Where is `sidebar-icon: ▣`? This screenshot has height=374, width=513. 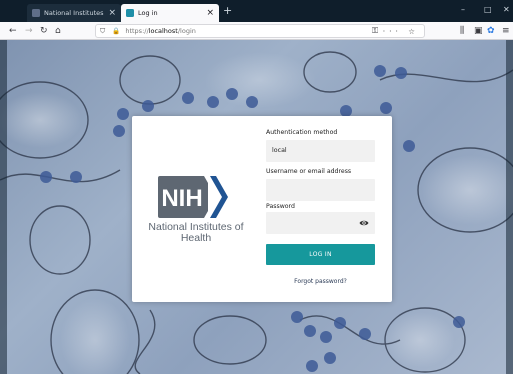
sidebar-icon: ▣ is located at coordinates (478, 31).